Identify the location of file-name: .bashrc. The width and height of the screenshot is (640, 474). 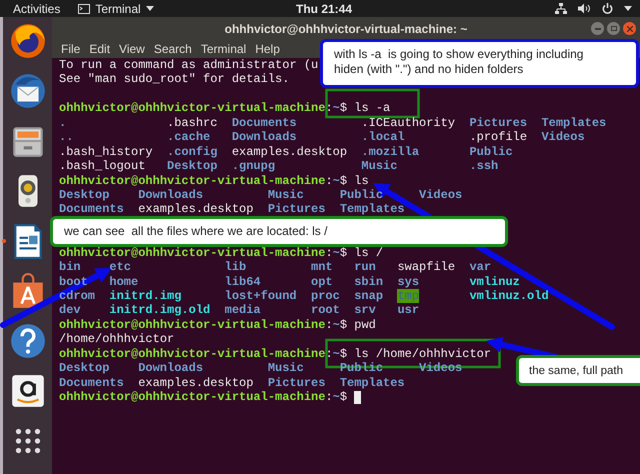
(192, 123).